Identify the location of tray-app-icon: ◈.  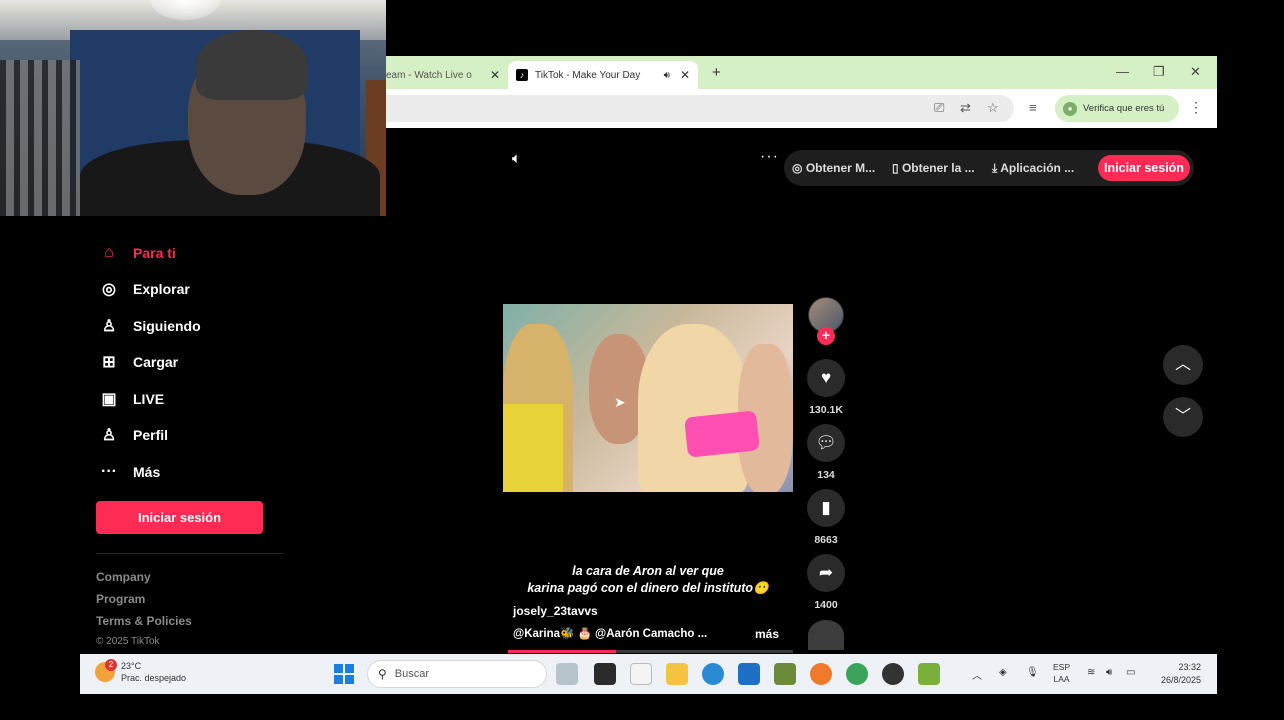
(1003, 672).